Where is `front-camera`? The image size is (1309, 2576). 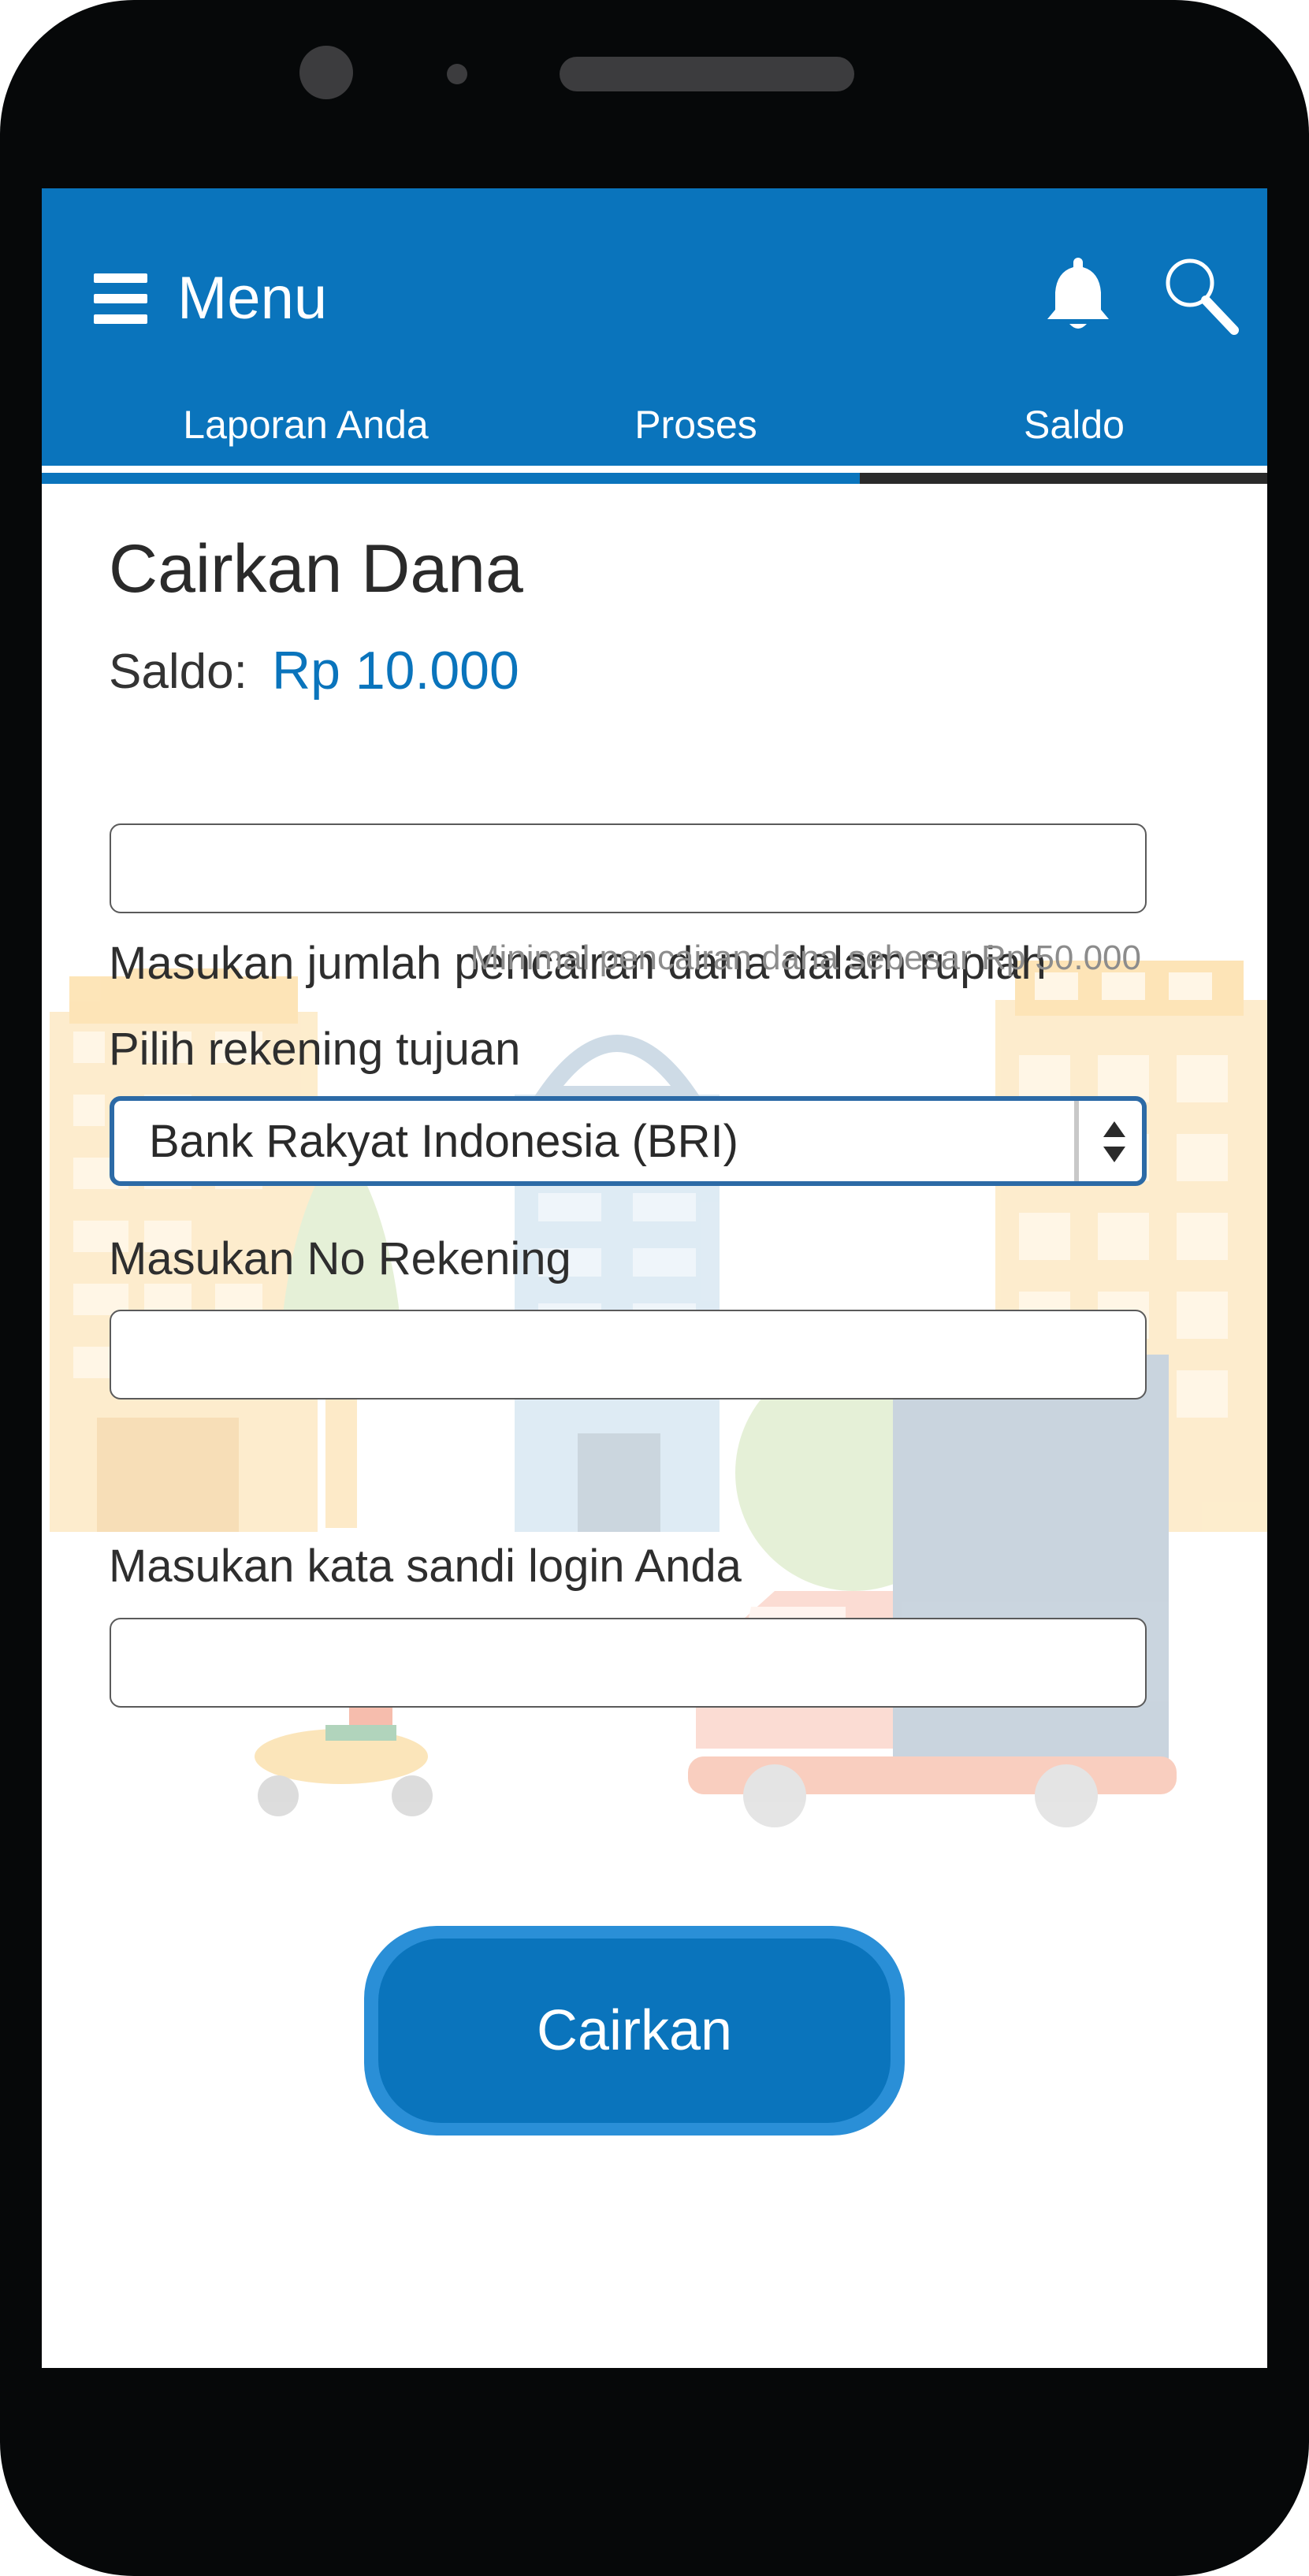
front-camera is located at coordinates (326, 72).